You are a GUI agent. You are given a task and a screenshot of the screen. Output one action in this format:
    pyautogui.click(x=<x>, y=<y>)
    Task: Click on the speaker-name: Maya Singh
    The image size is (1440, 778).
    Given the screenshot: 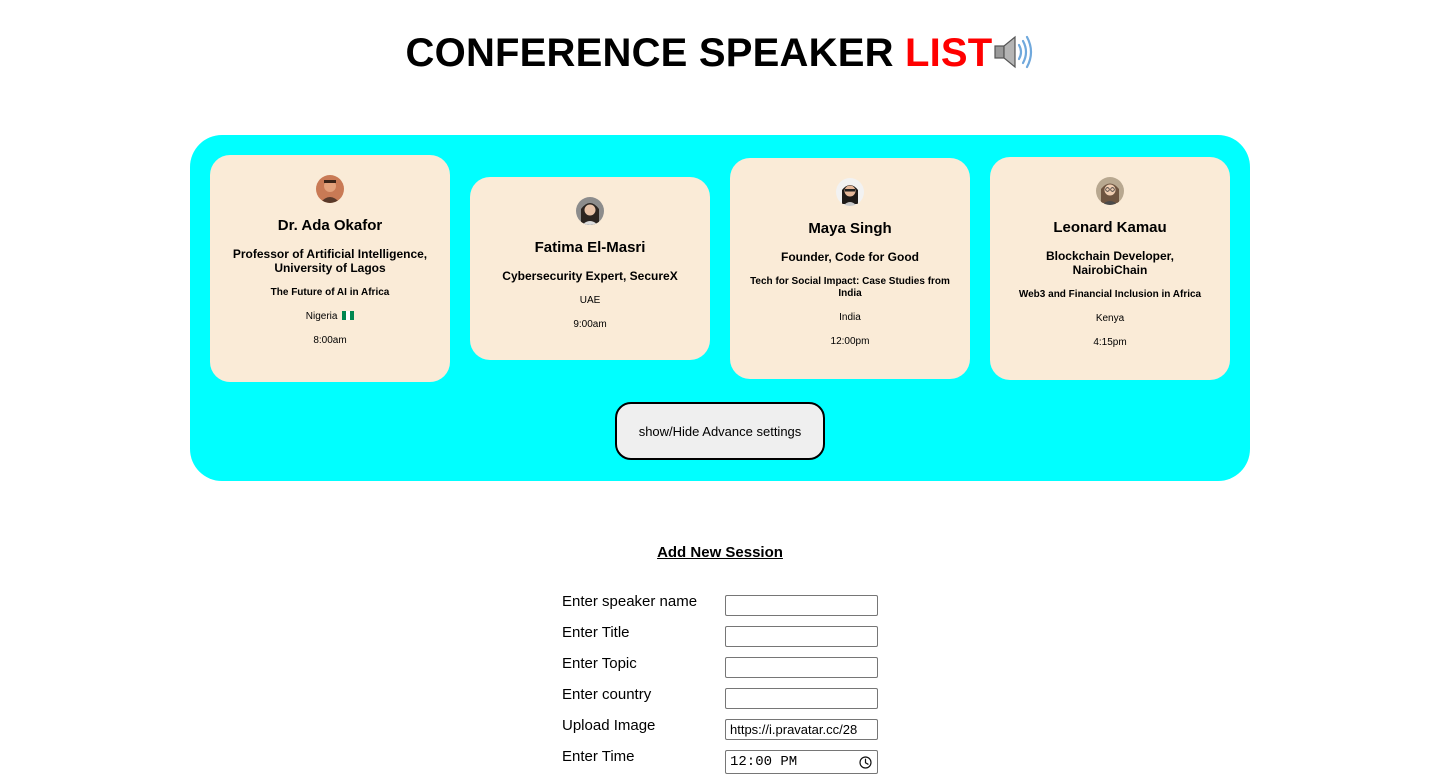 What is the action you would take?
    pyautogui.click(x=850, y=228)
    